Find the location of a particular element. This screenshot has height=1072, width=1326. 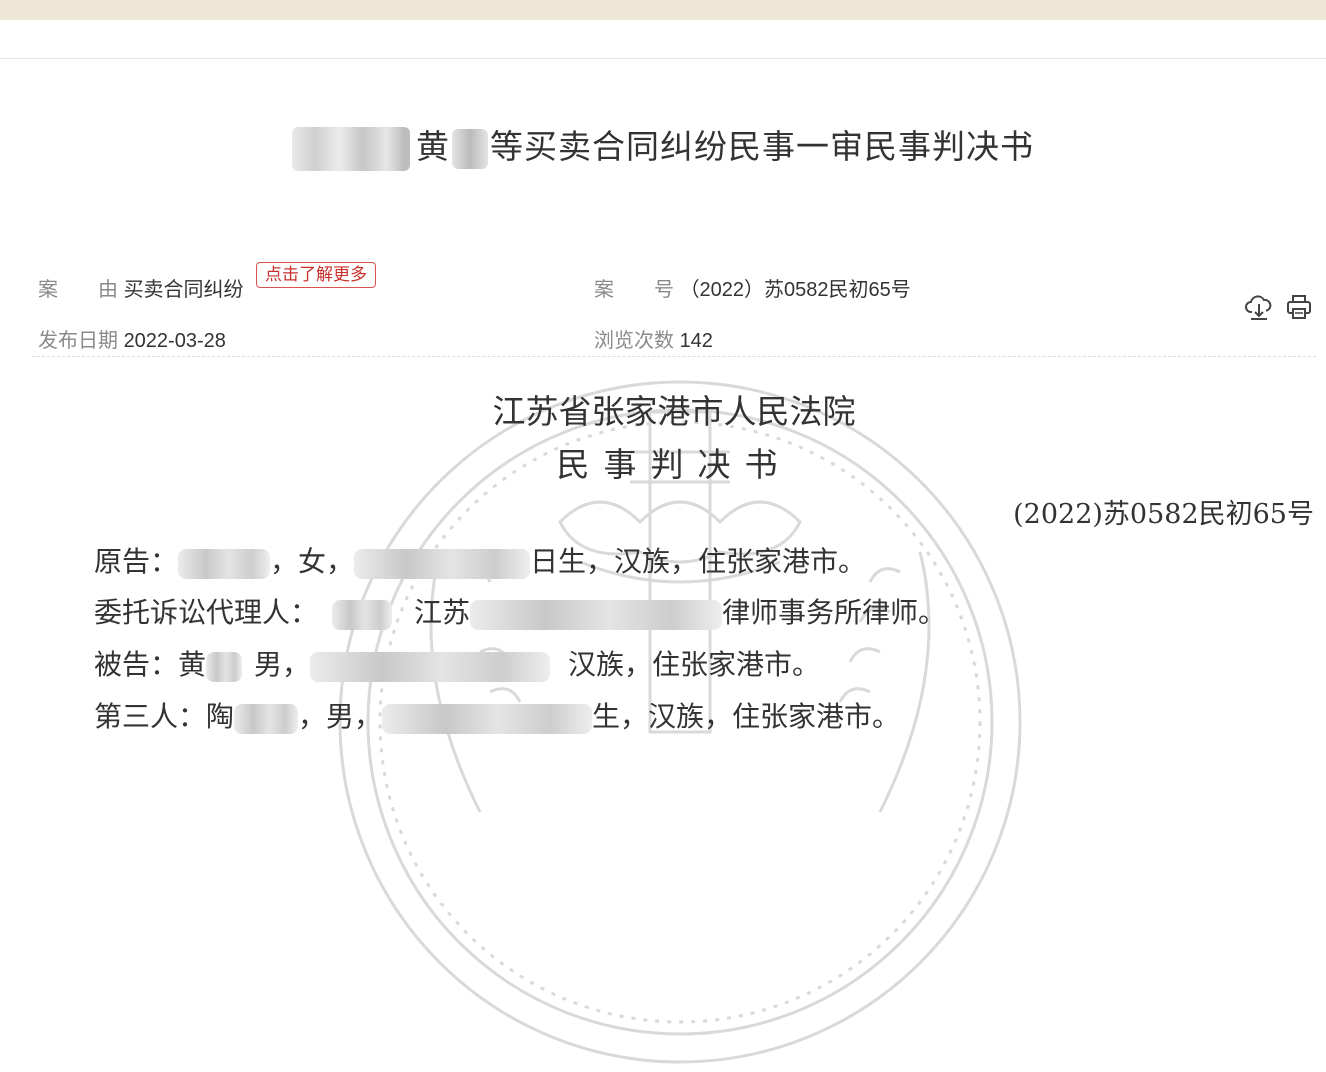

plaintiff-label: 原告： is located at coordinates (136, 561).